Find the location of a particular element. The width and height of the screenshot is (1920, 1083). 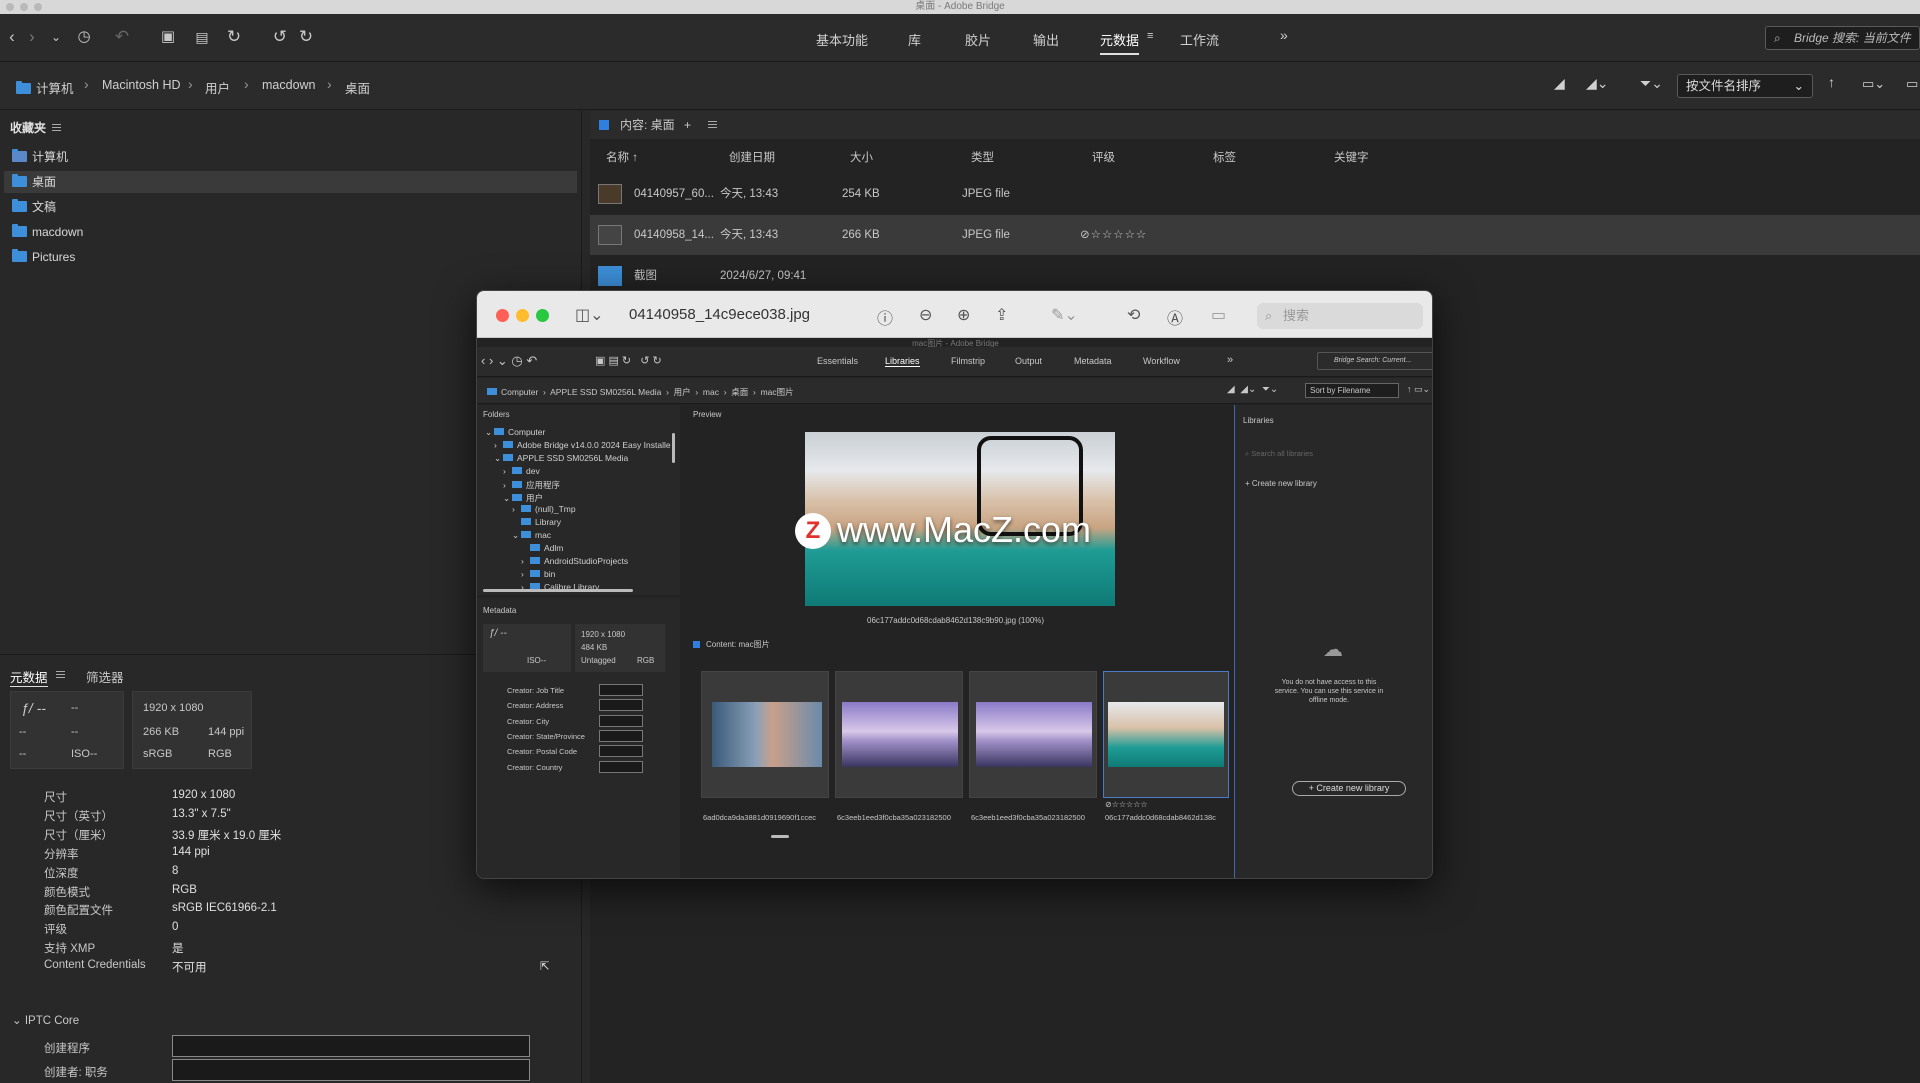

star-rating: ⊘☆☆☆☆☆ is located at coordinates (1113, 235).